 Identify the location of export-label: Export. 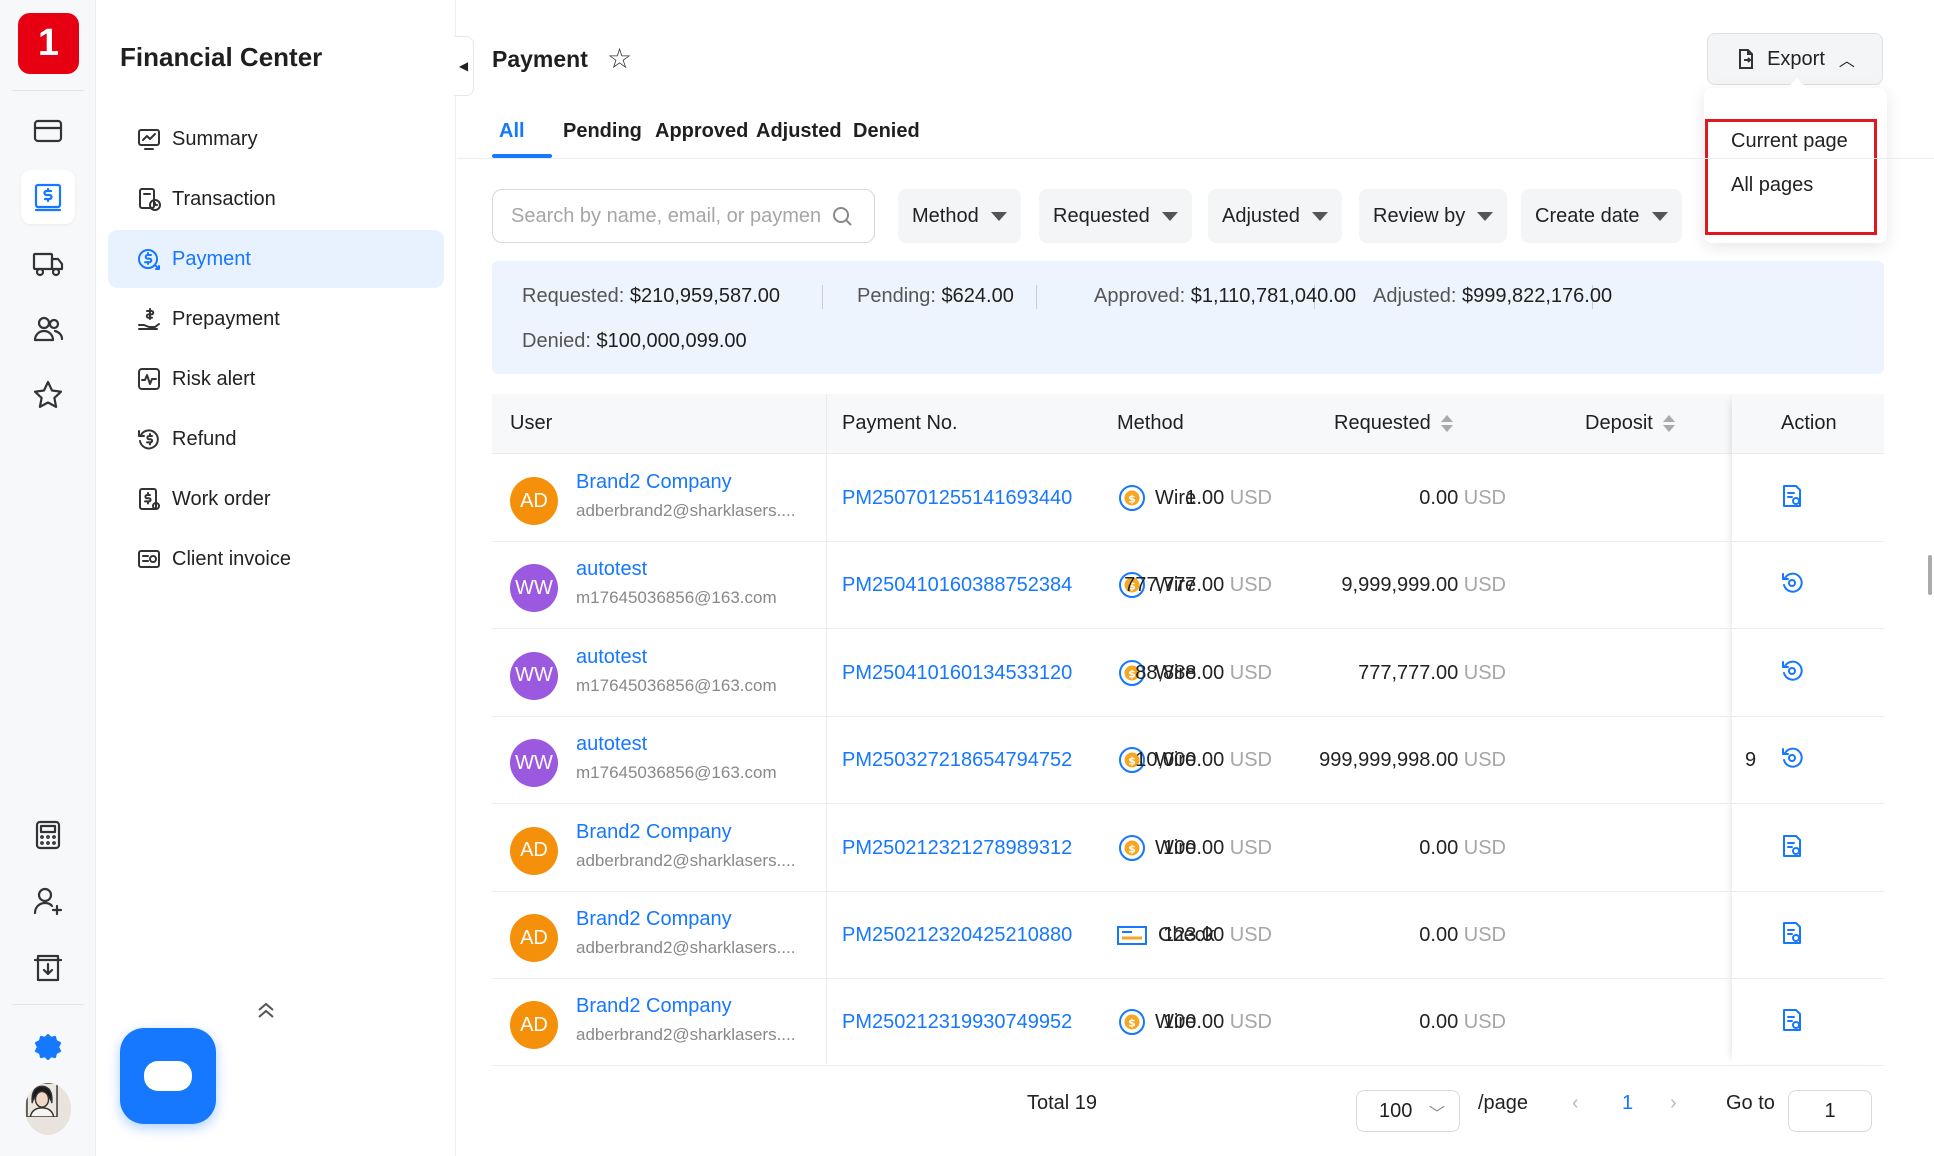
(1796, 58).